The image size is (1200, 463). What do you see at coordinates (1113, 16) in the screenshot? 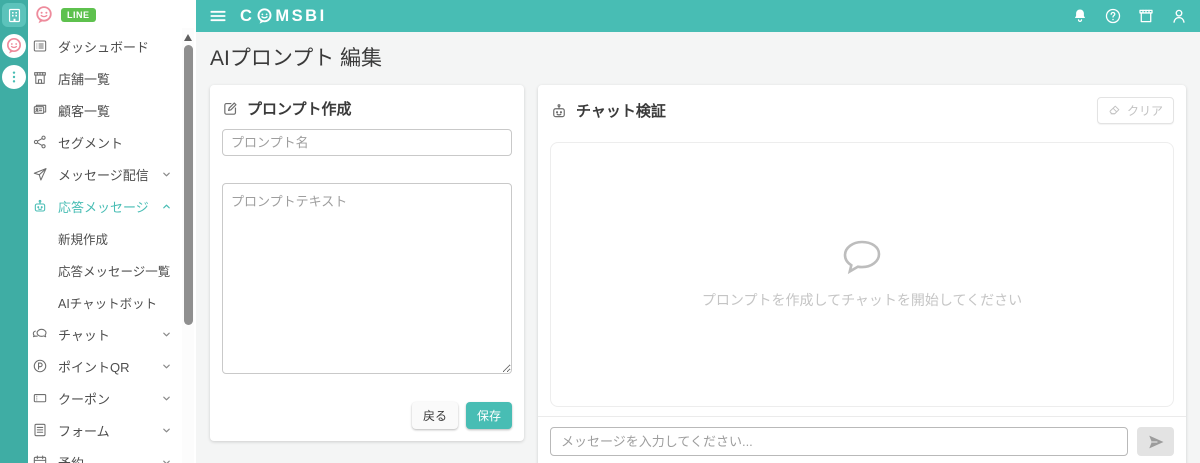
I see `help-icon` at bounding box center [1113, 16].